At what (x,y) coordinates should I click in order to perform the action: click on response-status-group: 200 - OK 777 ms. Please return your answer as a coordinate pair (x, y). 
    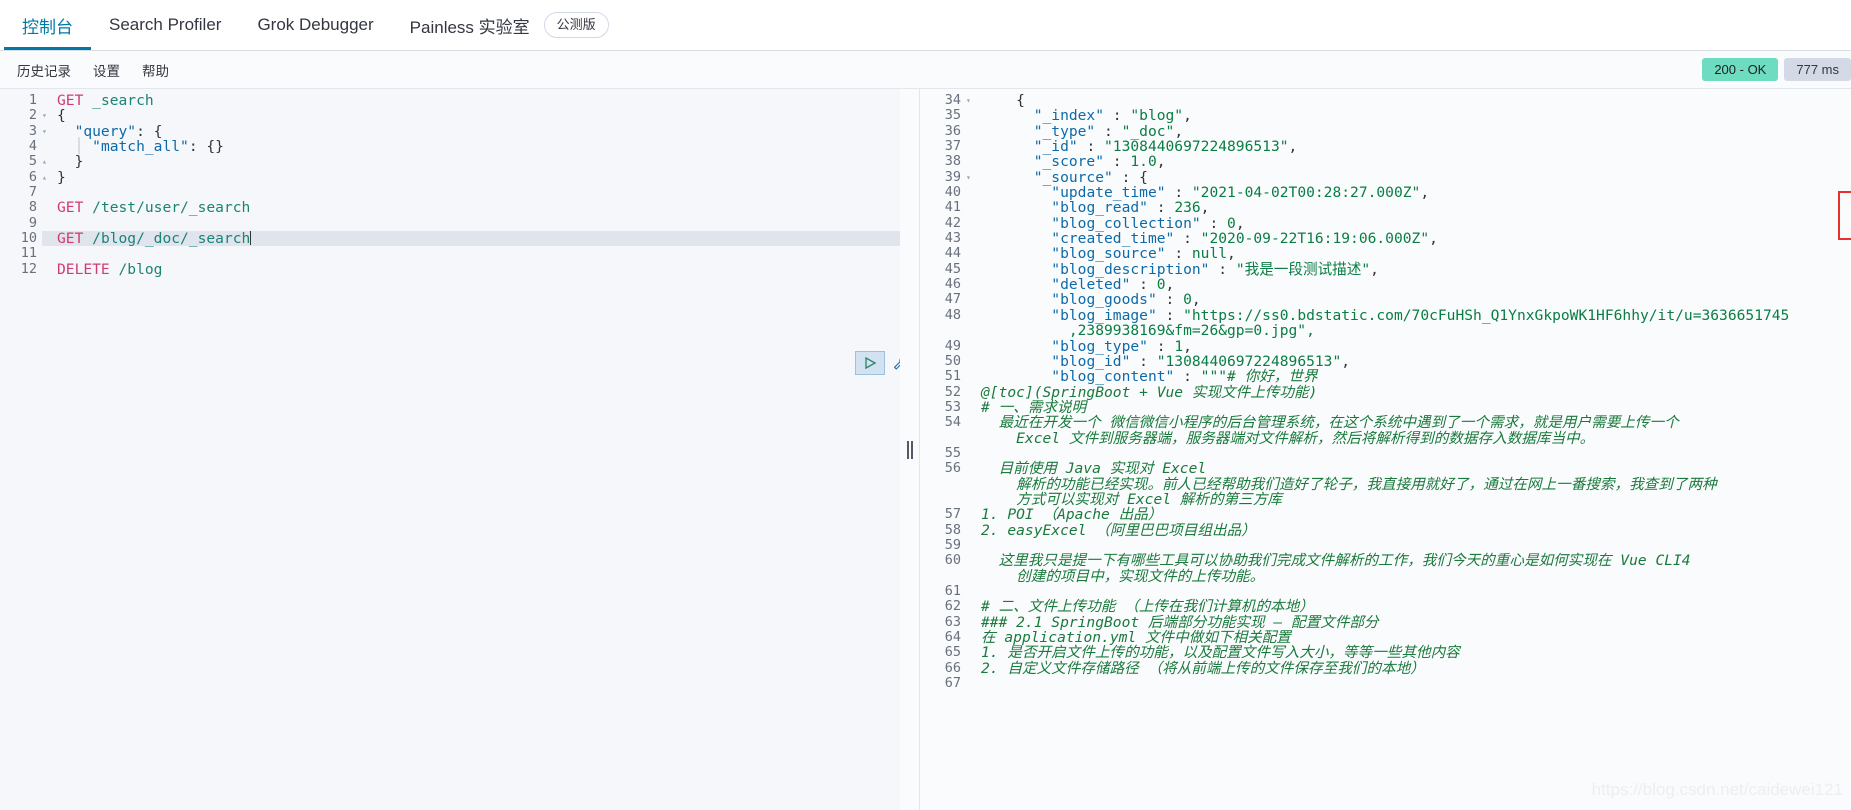
    Looking at the image, I should click on (1776, 69).